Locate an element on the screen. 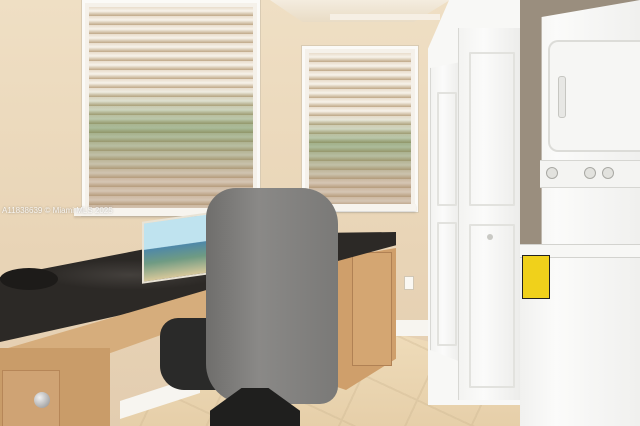  window-right is located at coordinates (360, 129).